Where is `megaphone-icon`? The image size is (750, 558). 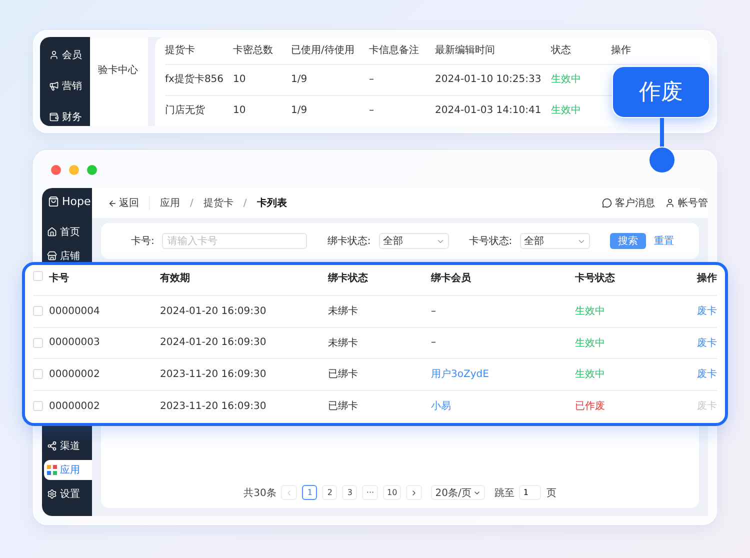
megaphone-icon is located at coordinates (54, 85).